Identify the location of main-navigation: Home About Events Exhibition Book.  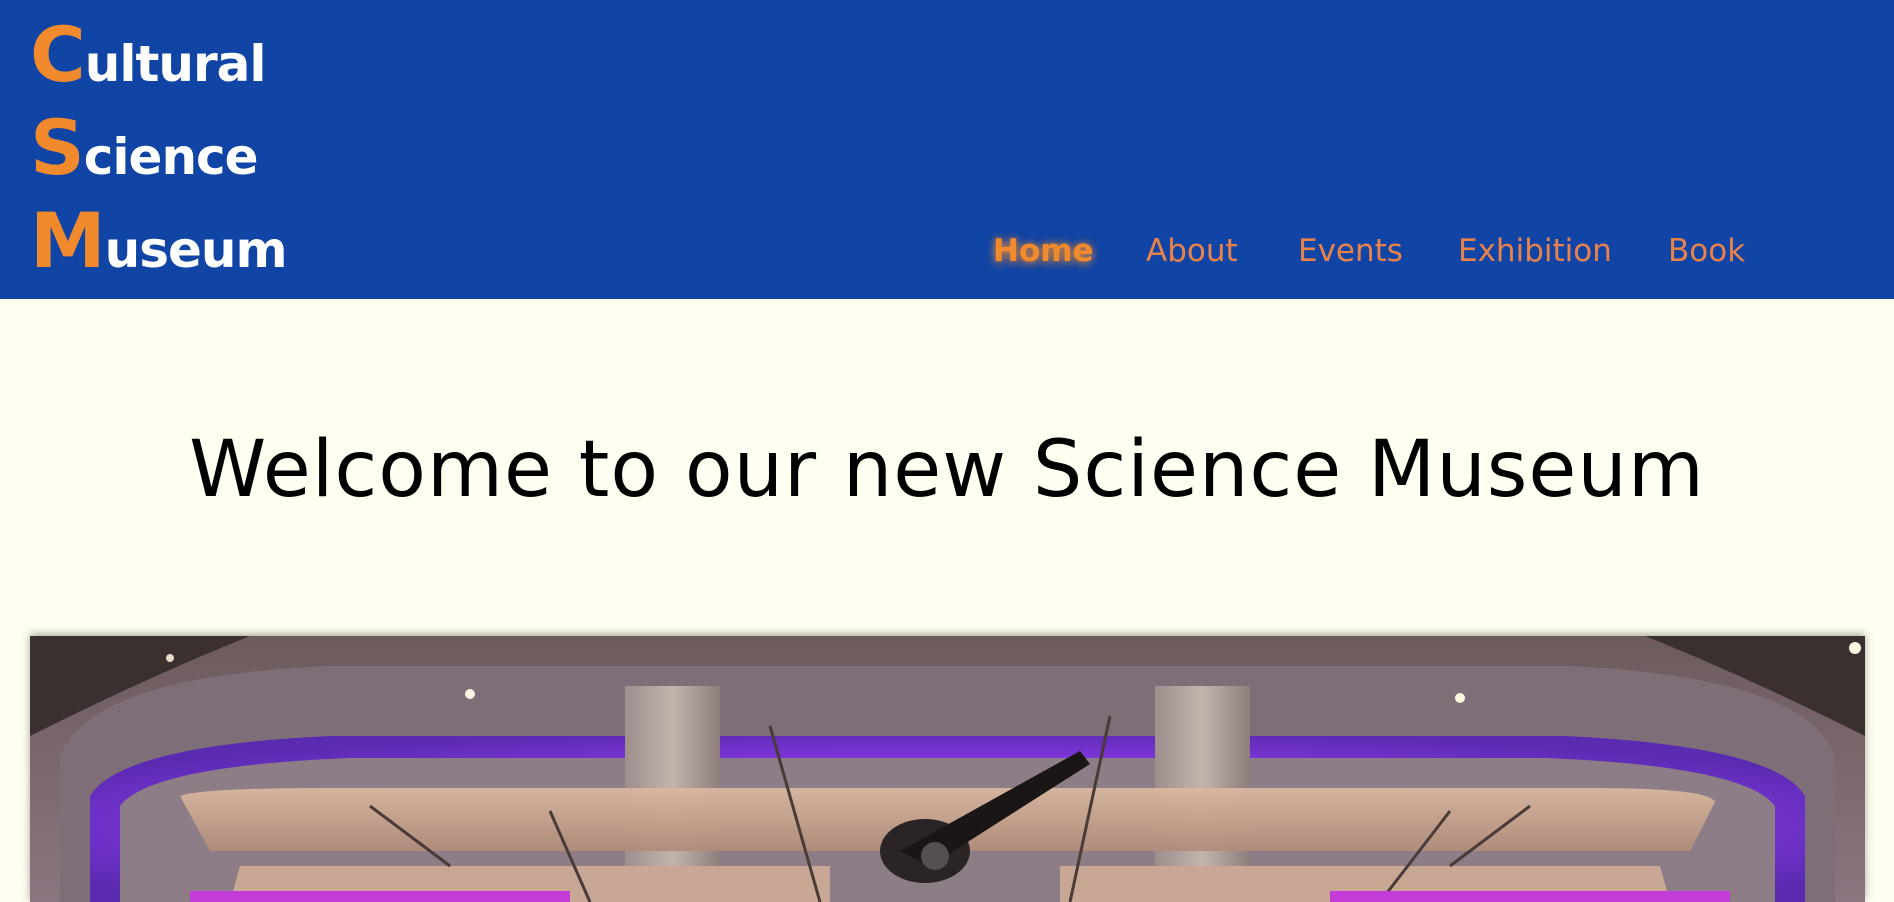
(947, 251).